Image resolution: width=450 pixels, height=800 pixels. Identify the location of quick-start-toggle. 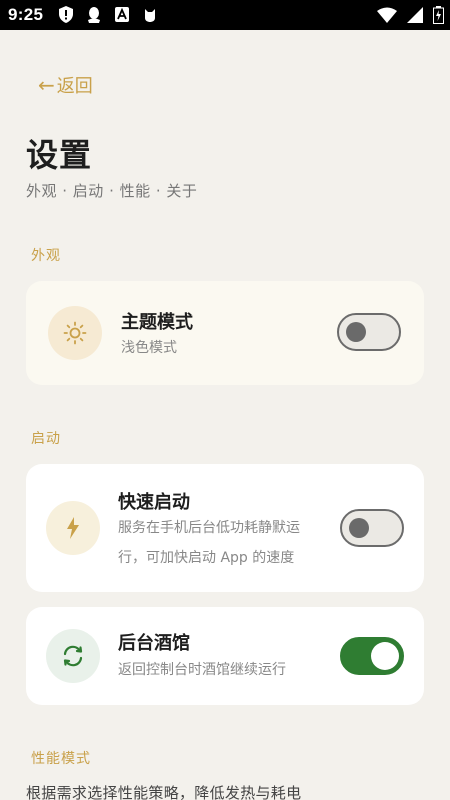
(372, 528).